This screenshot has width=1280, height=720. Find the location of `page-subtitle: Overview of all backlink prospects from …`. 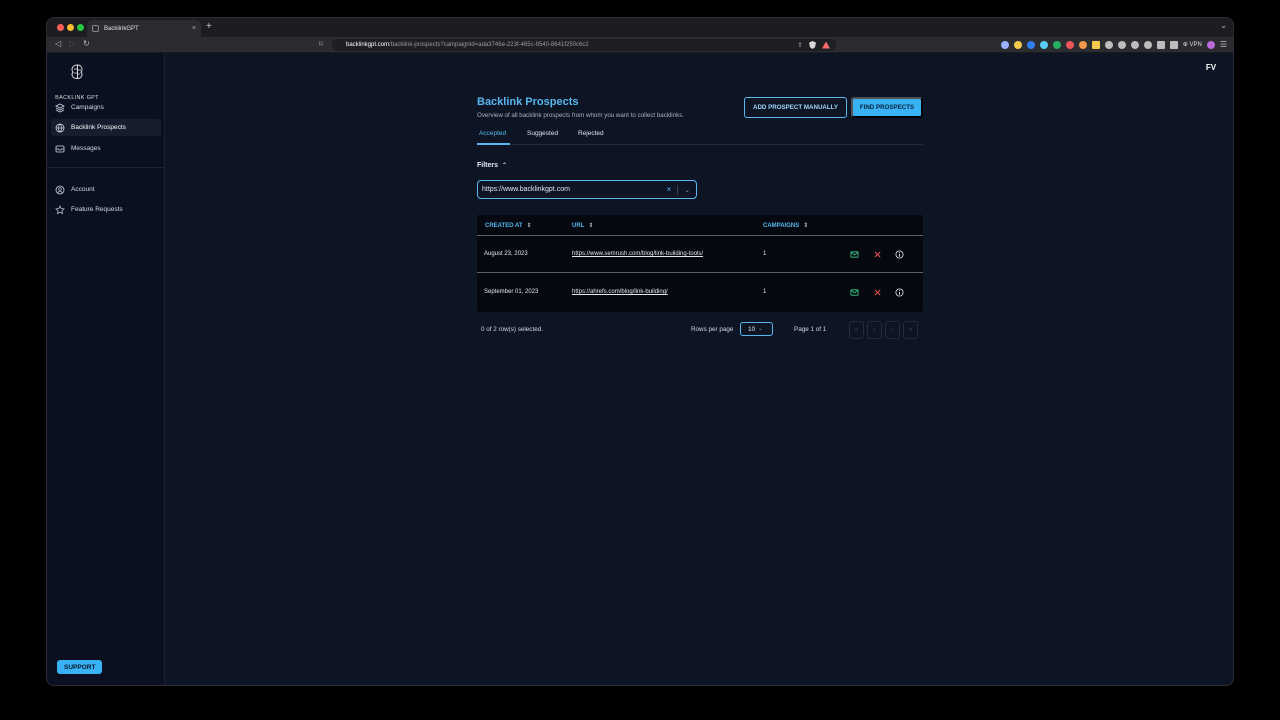

page-subtitle: Overview of all backlink prospects from … is located at coordinates (581, 115).